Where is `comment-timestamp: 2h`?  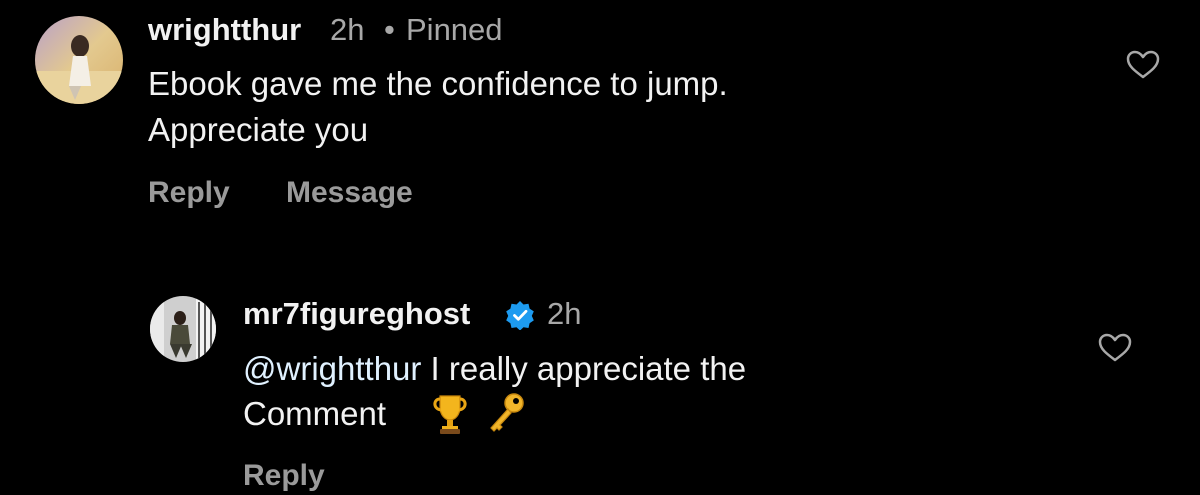 comment-timestamp: 2h is located at coordinates (347, 29).